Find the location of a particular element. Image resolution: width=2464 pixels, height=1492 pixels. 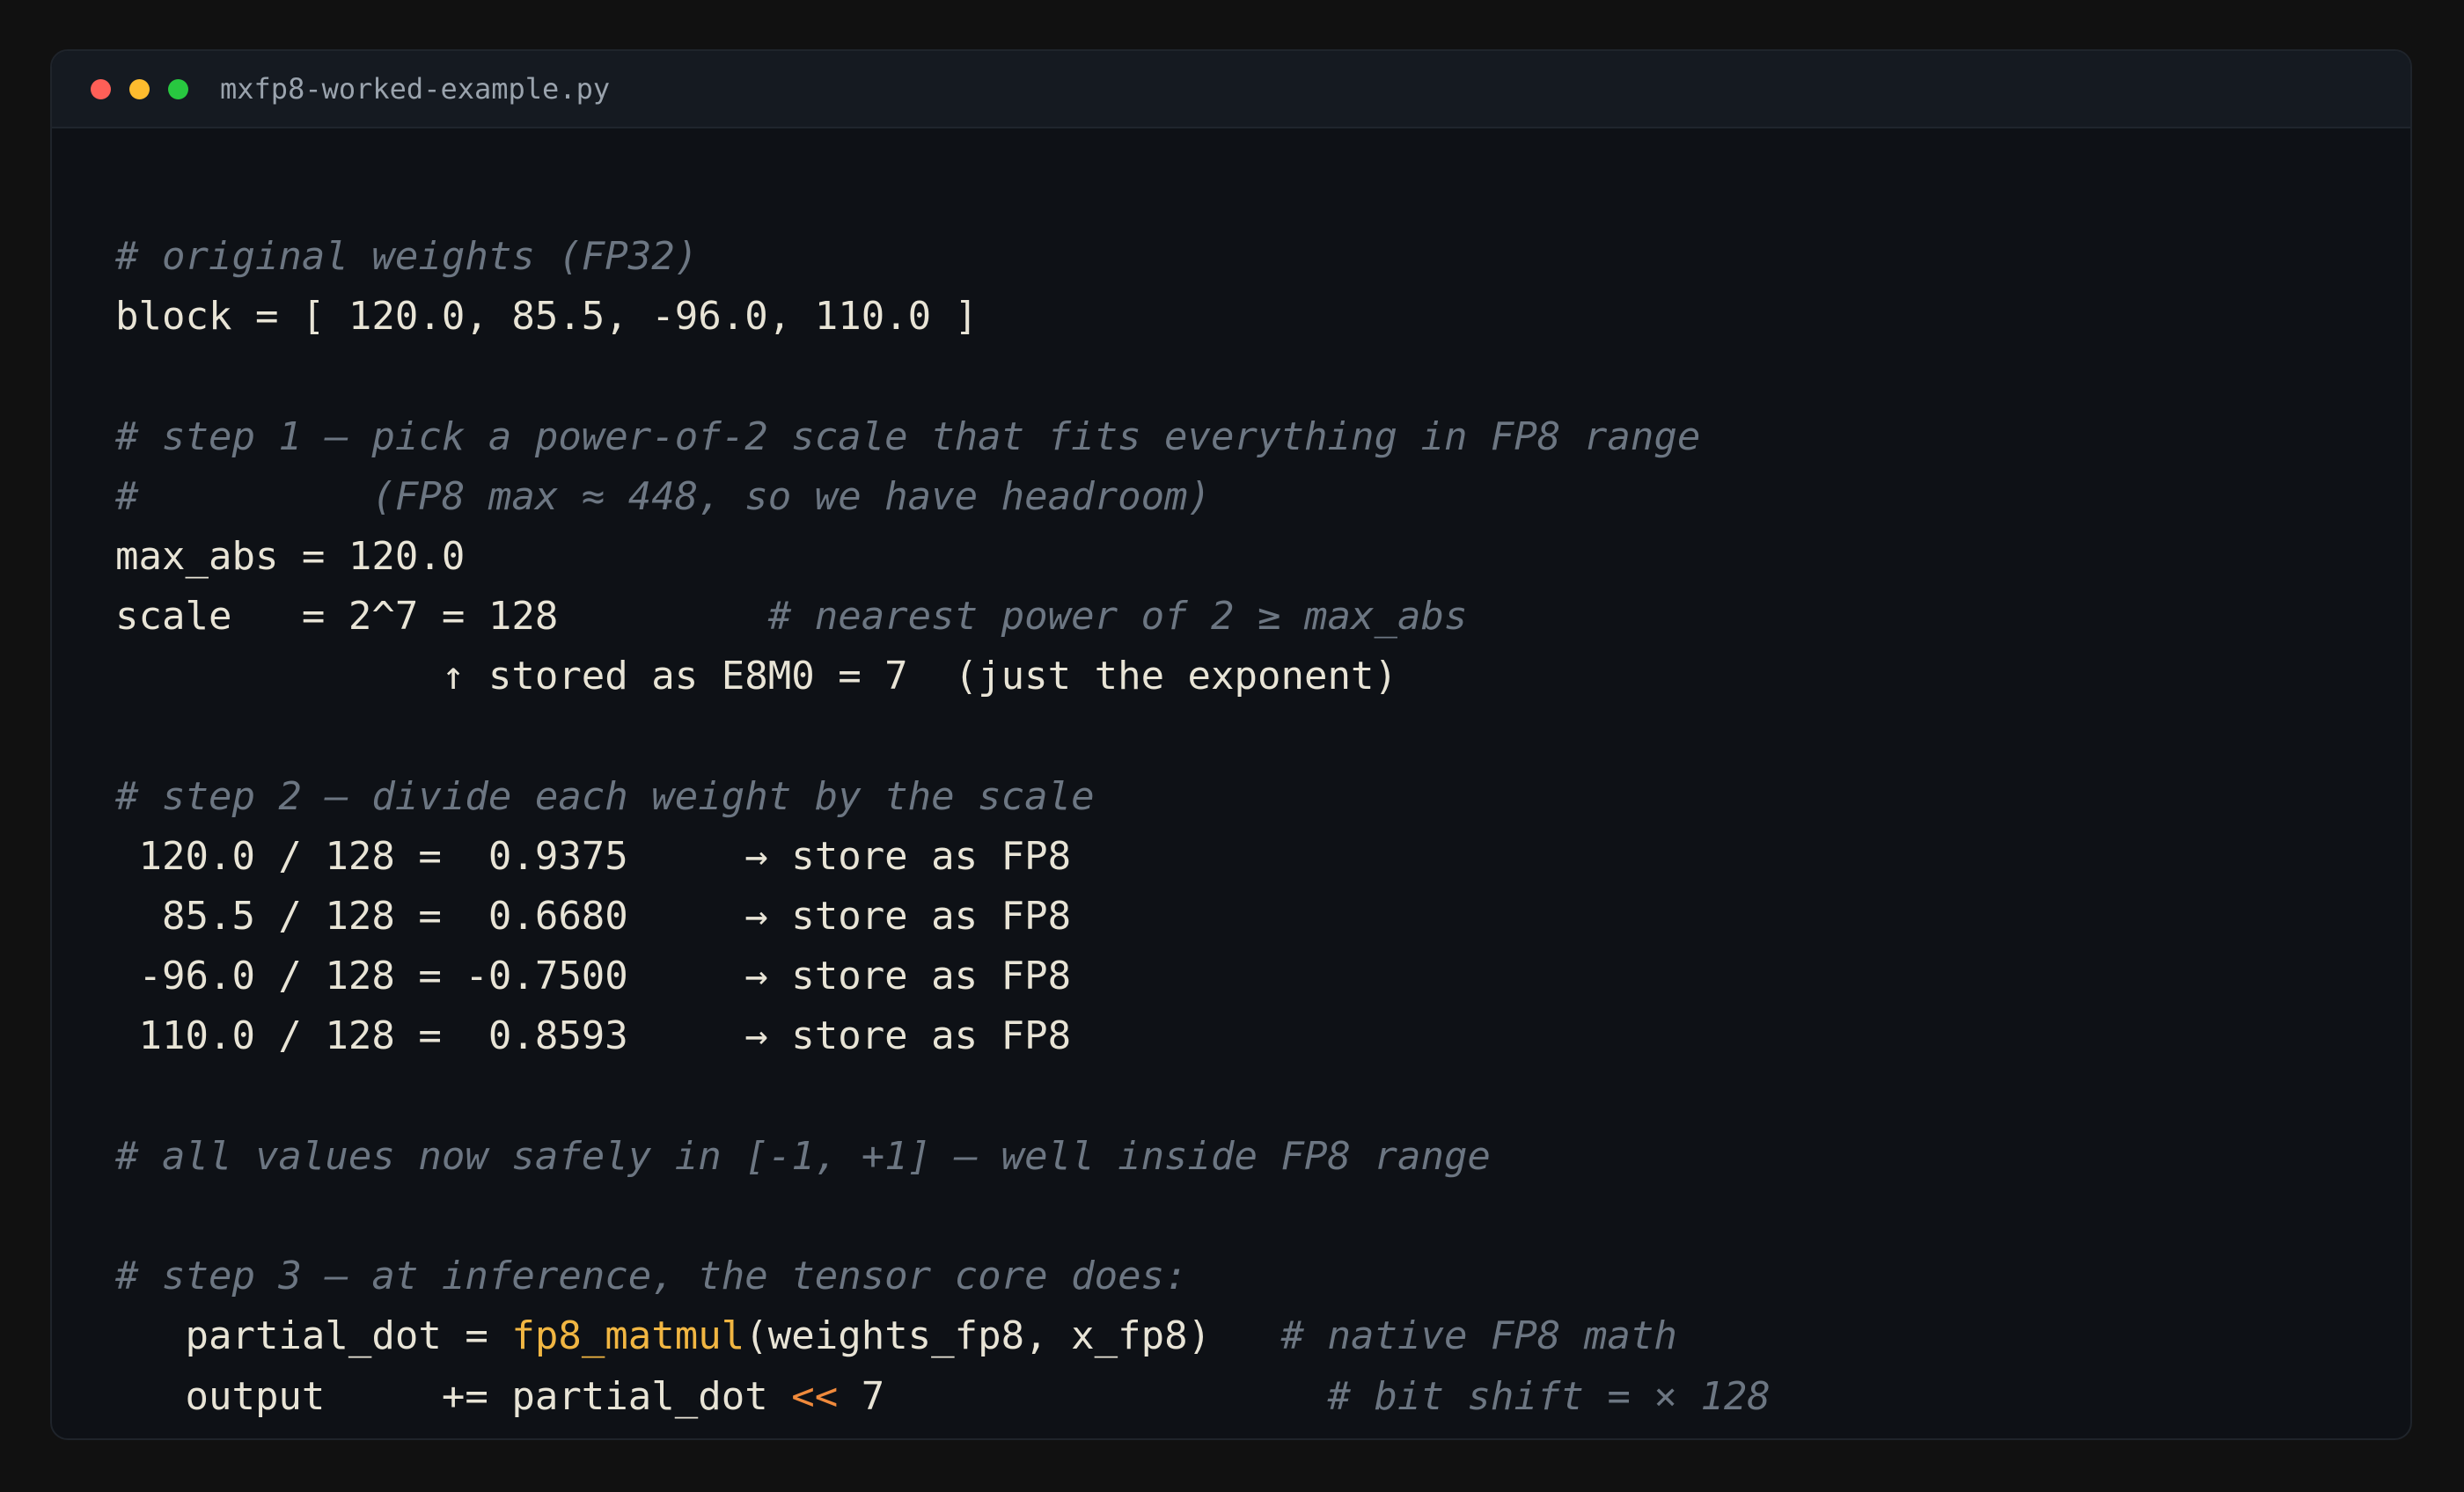

code-line: # original weights (FP32) is located at coordinates (943, 257).